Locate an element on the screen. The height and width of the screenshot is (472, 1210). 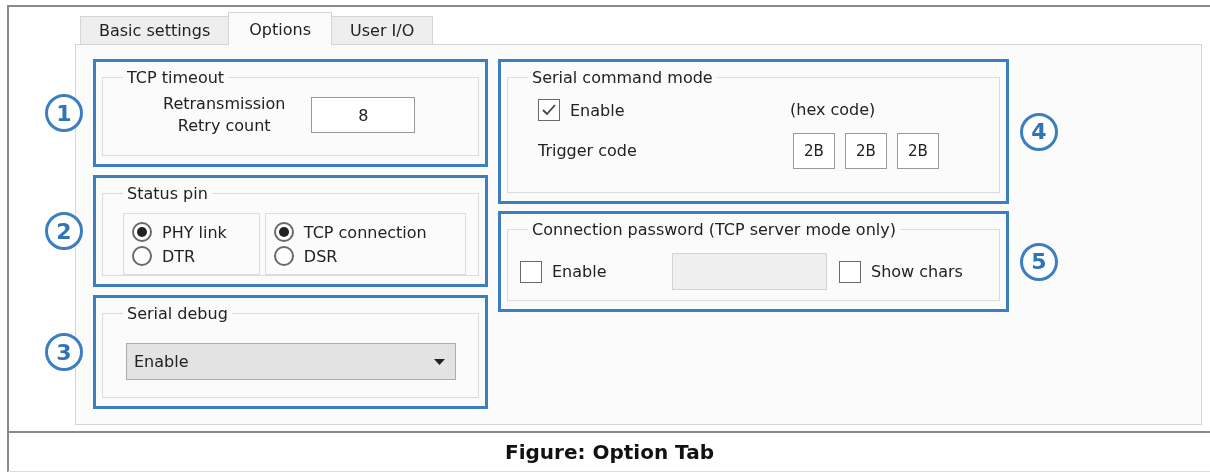
callout-number: 5 is located at coordinates (1039, 261).